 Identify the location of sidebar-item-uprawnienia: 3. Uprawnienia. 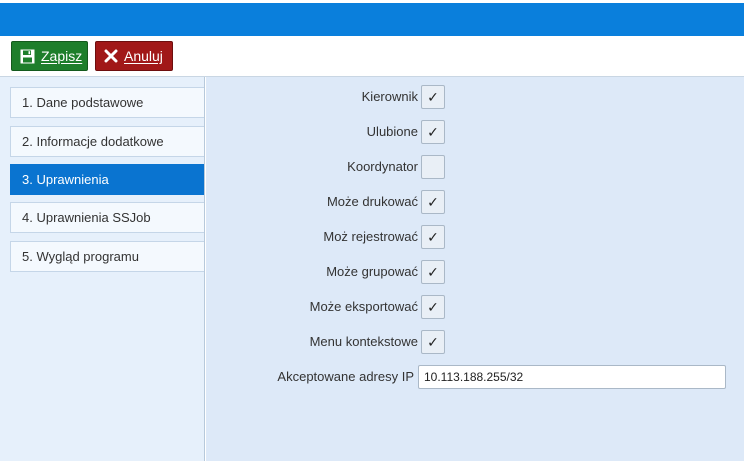
(107, 179).